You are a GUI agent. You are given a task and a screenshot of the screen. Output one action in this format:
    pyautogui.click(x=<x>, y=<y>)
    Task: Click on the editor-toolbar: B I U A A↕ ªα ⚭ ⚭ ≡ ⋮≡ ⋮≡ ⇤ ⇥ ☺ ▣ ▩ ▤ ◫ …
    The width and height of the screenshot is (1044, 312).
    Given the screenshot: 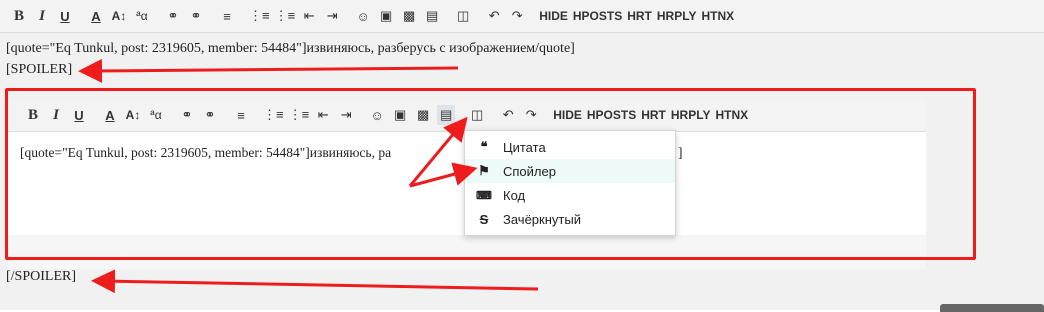 What is the action you would take?
    pyautogui.click(x=522, y=16)
    